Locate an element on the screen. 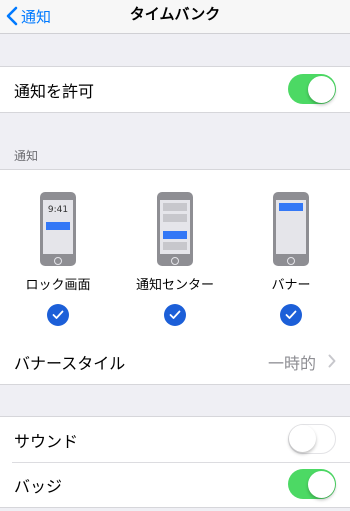  banner-check-icon is located at coordinates (291, 315).